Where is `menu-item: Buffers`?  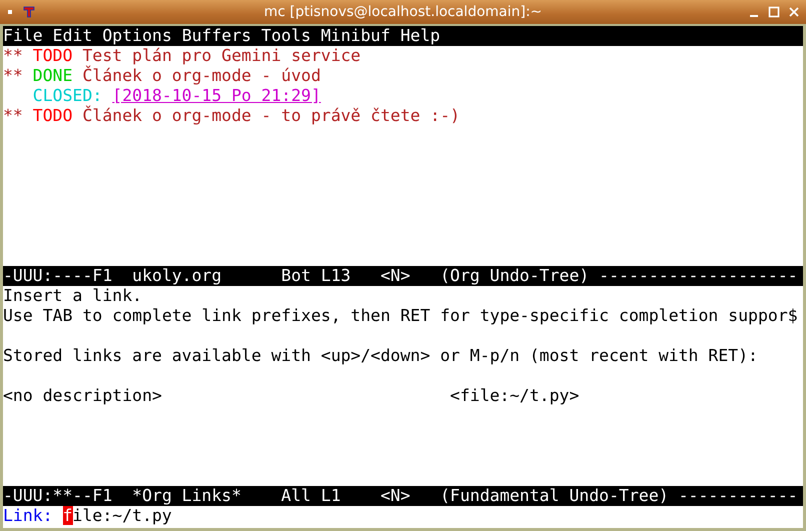 menu-item: Buffers is located at coordinates (217, 36).